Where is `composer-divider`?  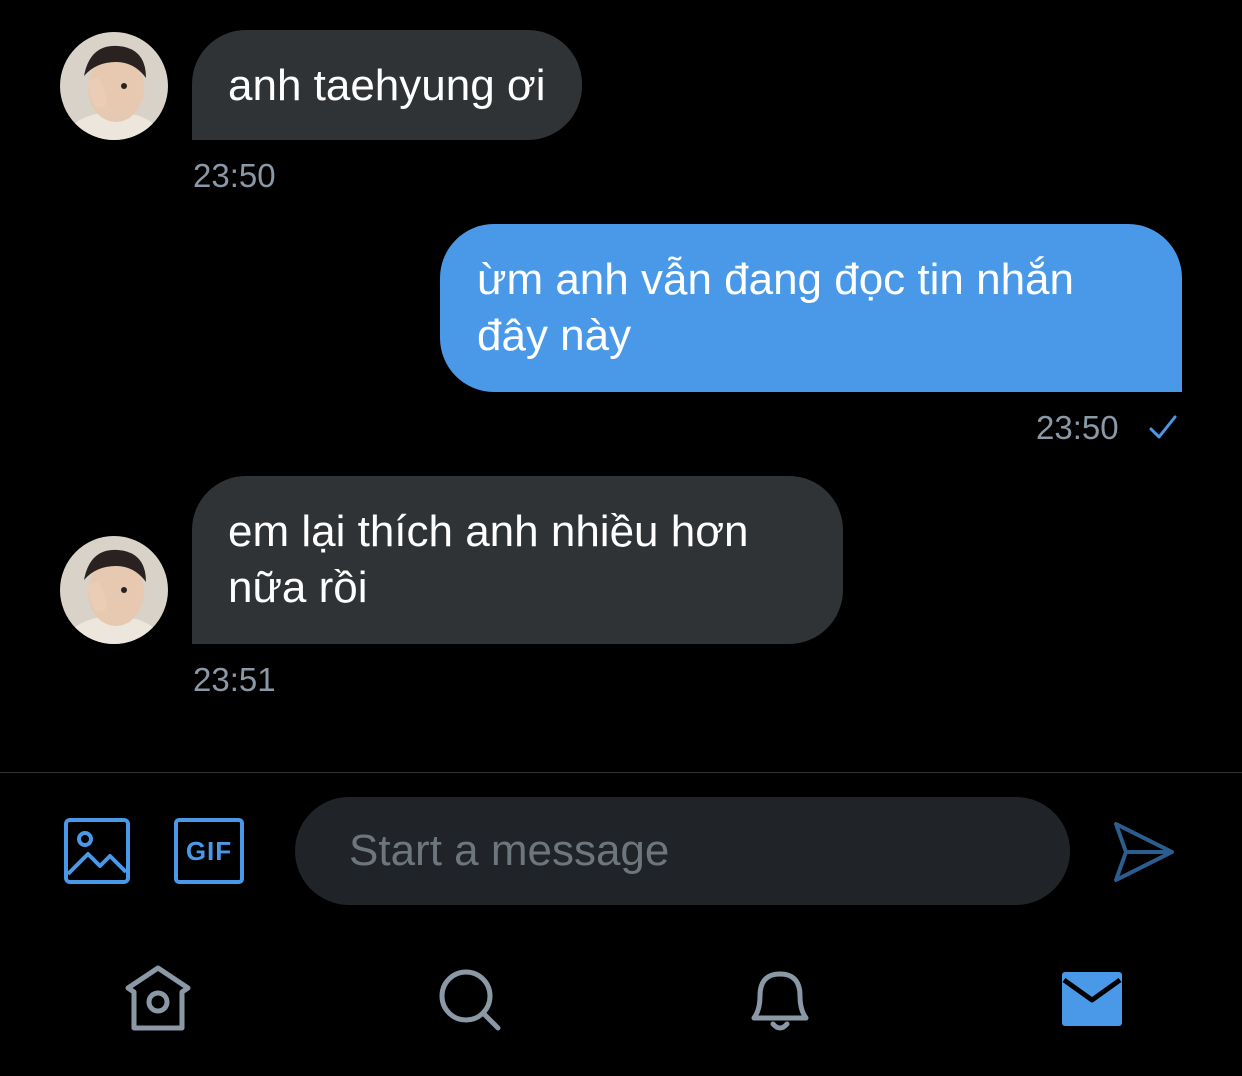 composer-divider is located at coordinates (621, 772).